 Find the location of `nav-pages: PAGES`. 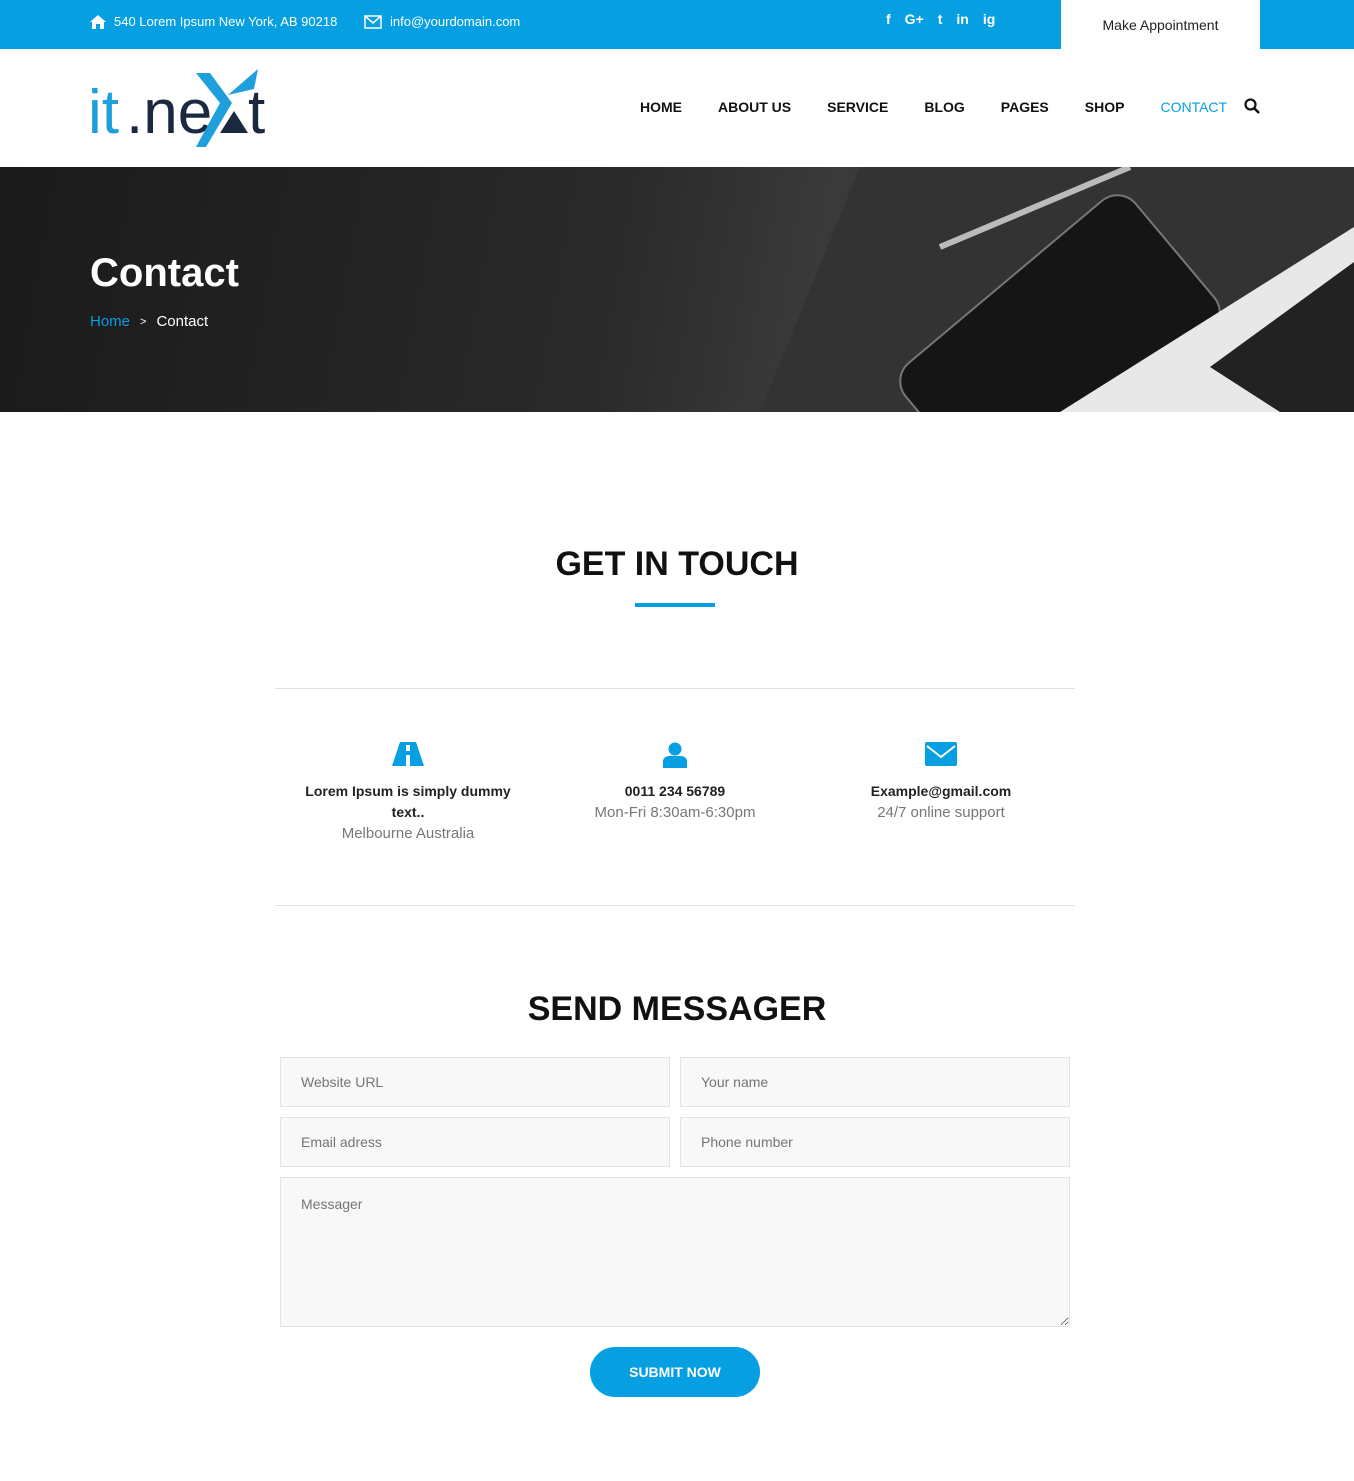

nav-pages: PAGES is located at coordinates (1025, 107).